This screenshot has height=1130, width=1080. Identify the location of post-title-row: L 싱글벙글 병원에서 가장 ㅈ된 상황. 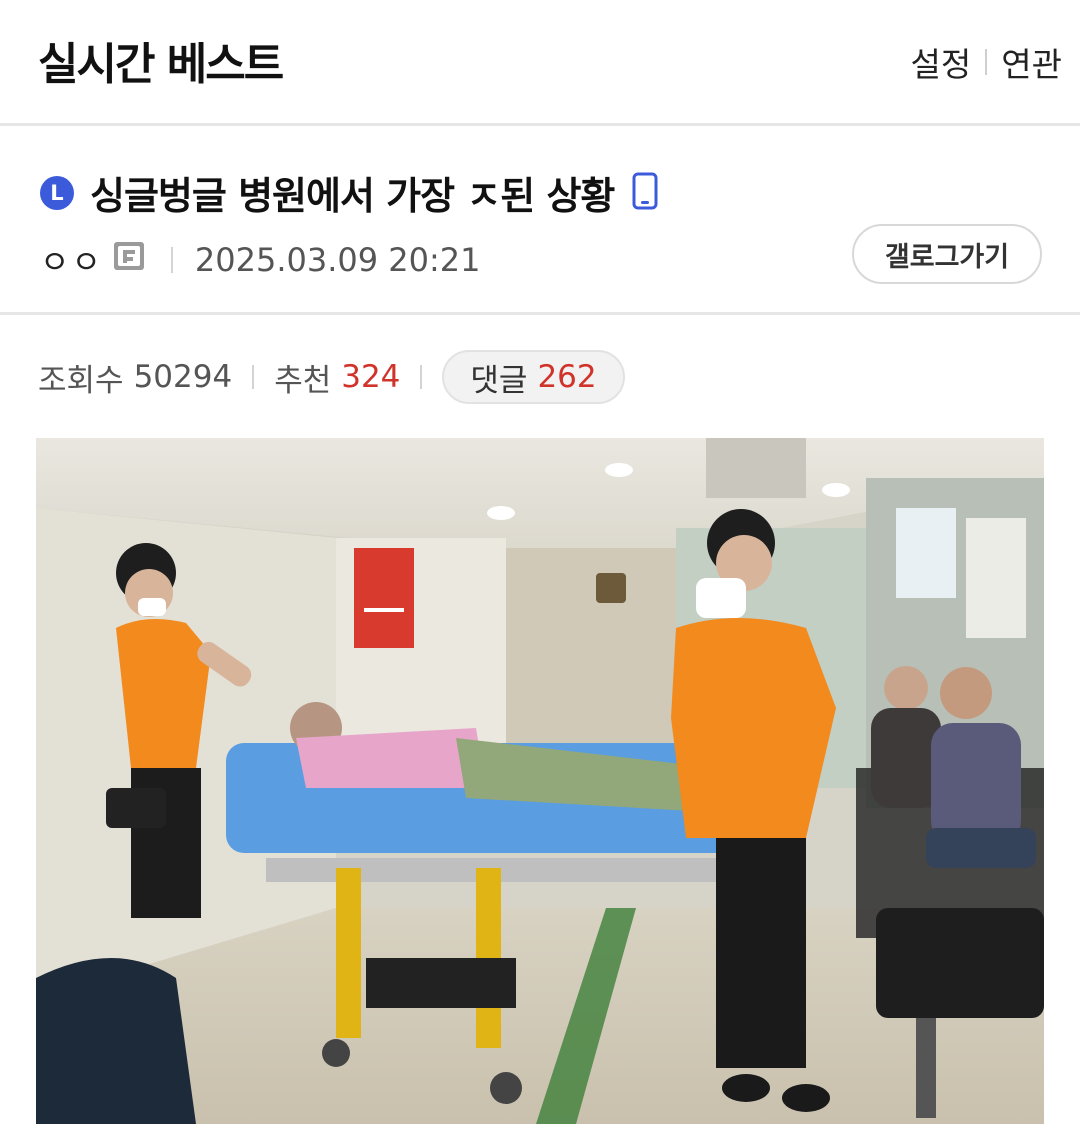
(349, 192).